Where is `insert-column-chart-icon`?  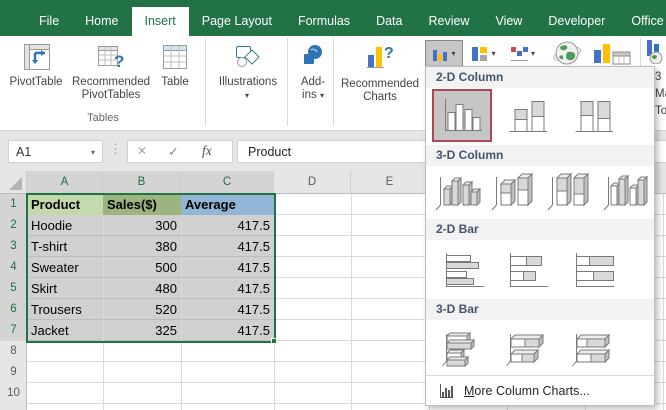 insert-column-chart-icon is located at coordinates (440, 55).